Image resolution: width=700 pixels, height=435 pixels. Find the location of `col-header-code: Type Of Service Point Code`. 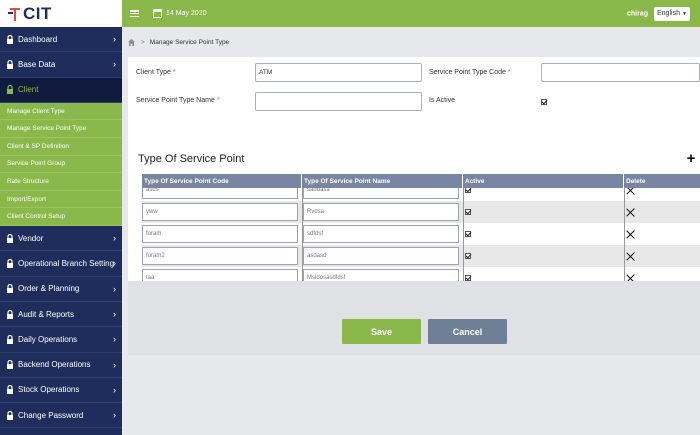

col-header-code: Type Of Service Point Code is located at coordinates (222, 181).